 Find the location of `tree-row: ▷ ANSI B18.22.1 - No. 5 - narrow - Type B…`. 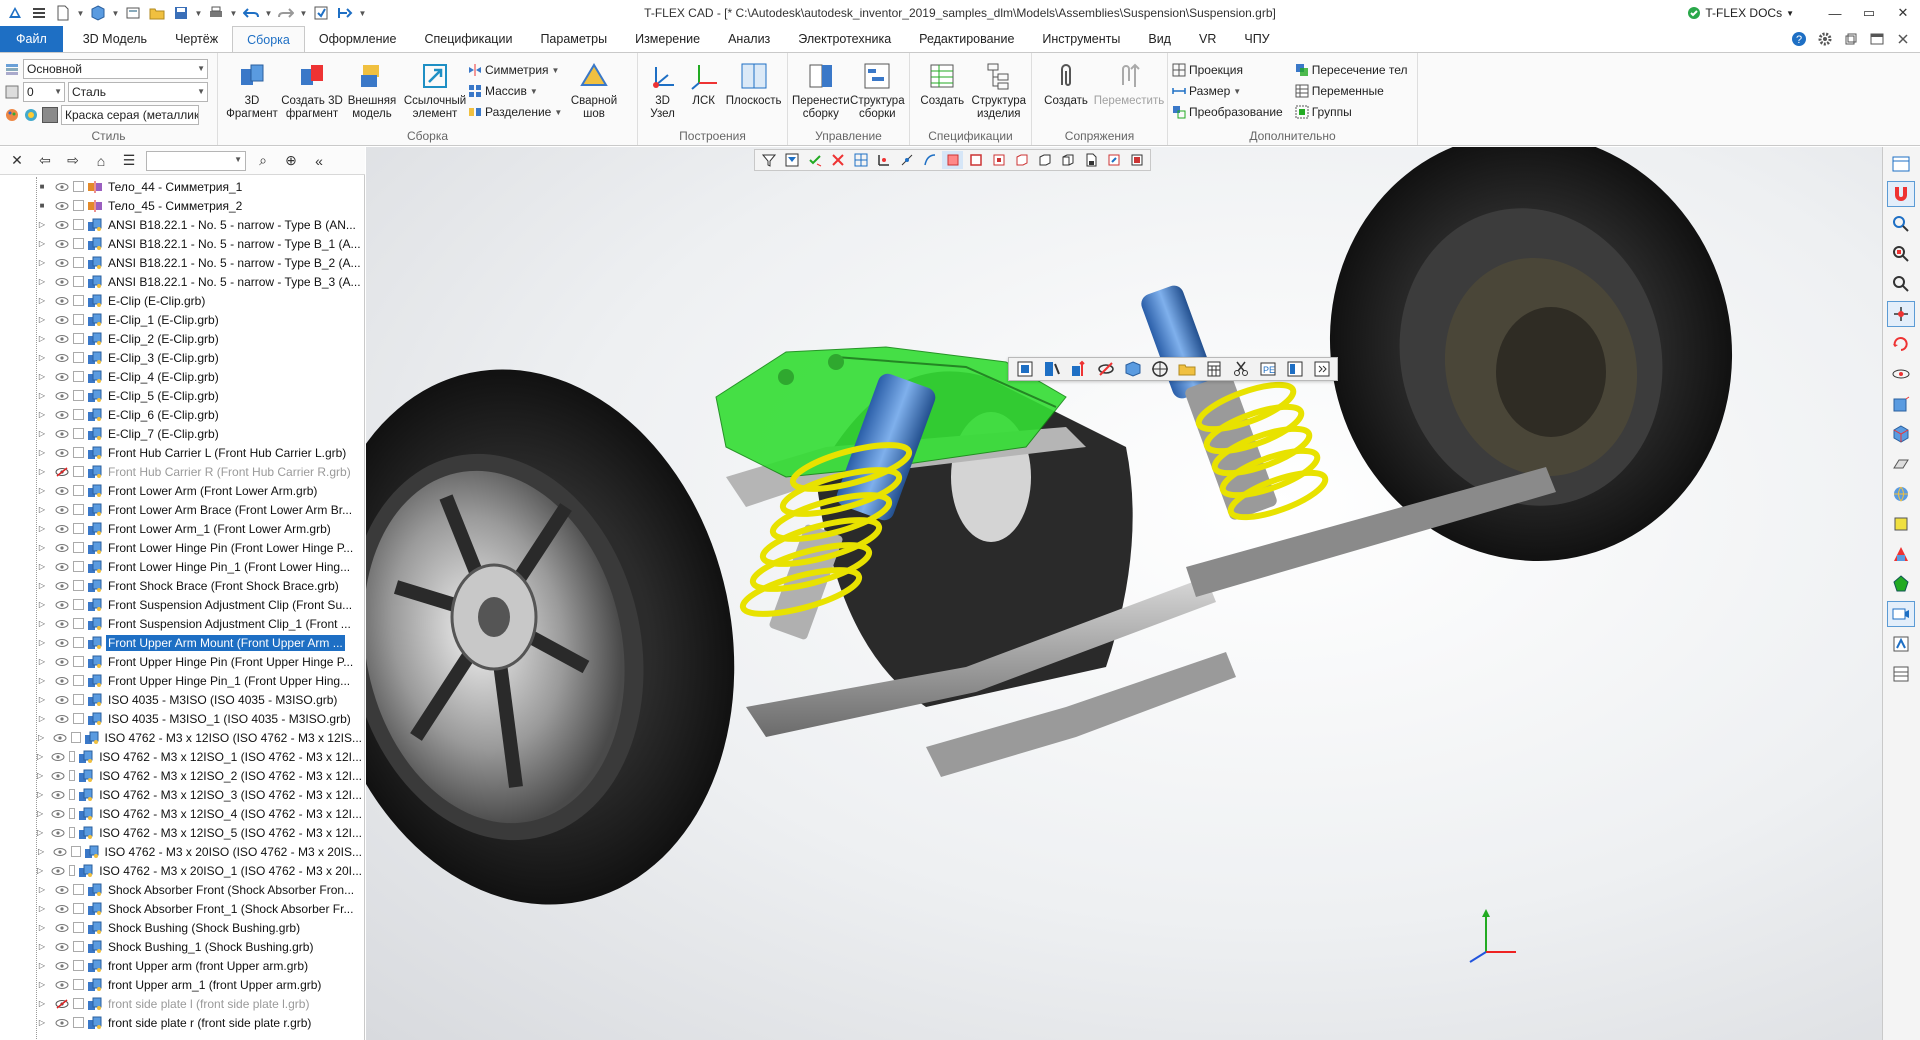

tree-row: ▷ ANSI B18.22.1 - No. 5 - narrow - Type B… is located at coordinates (200, 281).